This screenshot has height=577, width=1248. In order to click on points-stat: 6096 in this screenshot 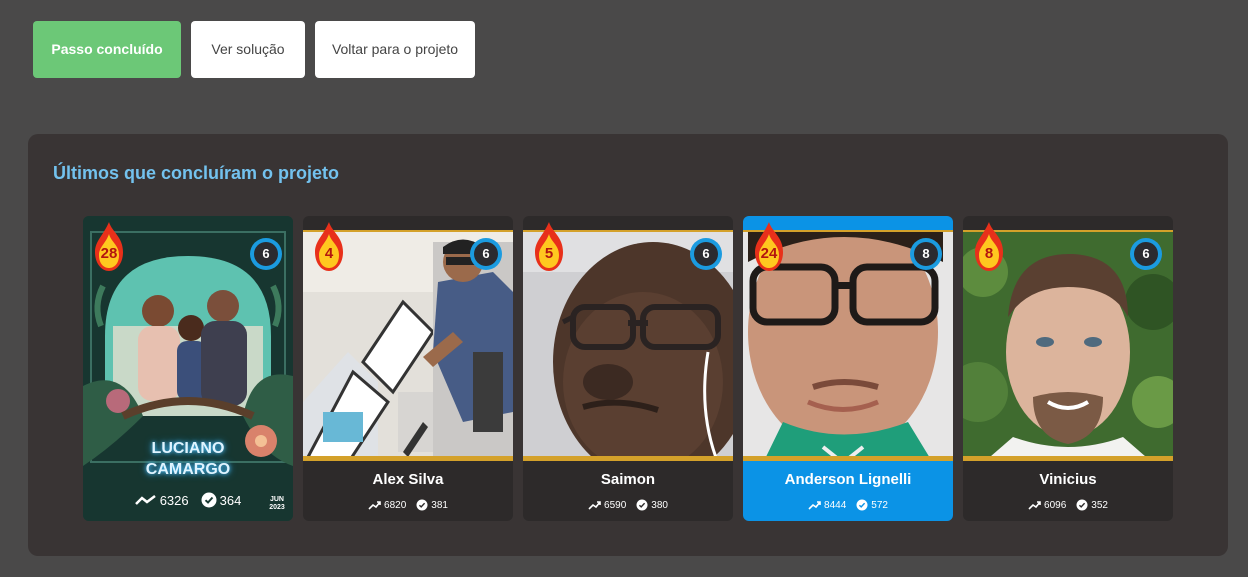, I will do `click(1047, 505)`.